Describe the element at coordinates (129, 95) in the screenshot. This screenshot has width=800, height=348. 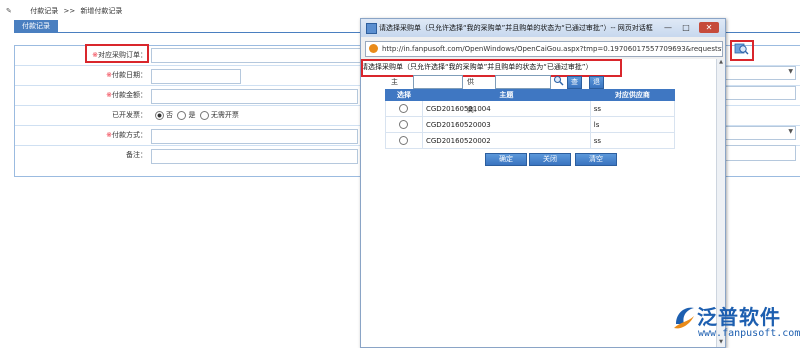
I see `amount-label-text: 付款金额：` at that location.